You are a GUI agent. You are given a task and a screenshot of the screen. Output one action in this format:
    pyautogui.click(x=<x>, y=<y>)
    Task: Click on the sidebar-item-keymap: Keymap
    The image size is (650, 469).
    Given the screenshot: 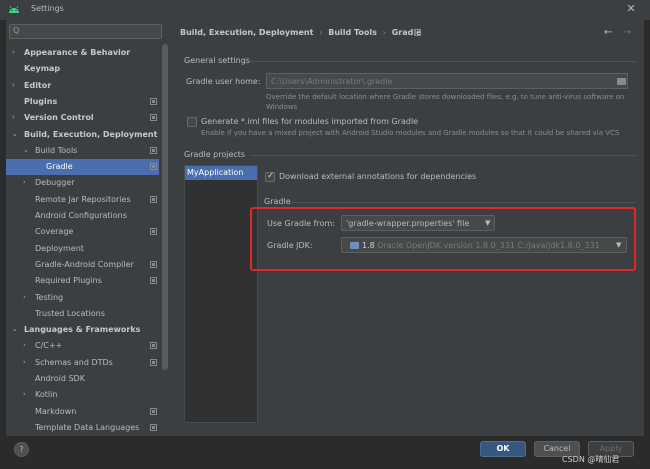 What is the action you would take?
    pyautogui.click(x=82, y=69)
    